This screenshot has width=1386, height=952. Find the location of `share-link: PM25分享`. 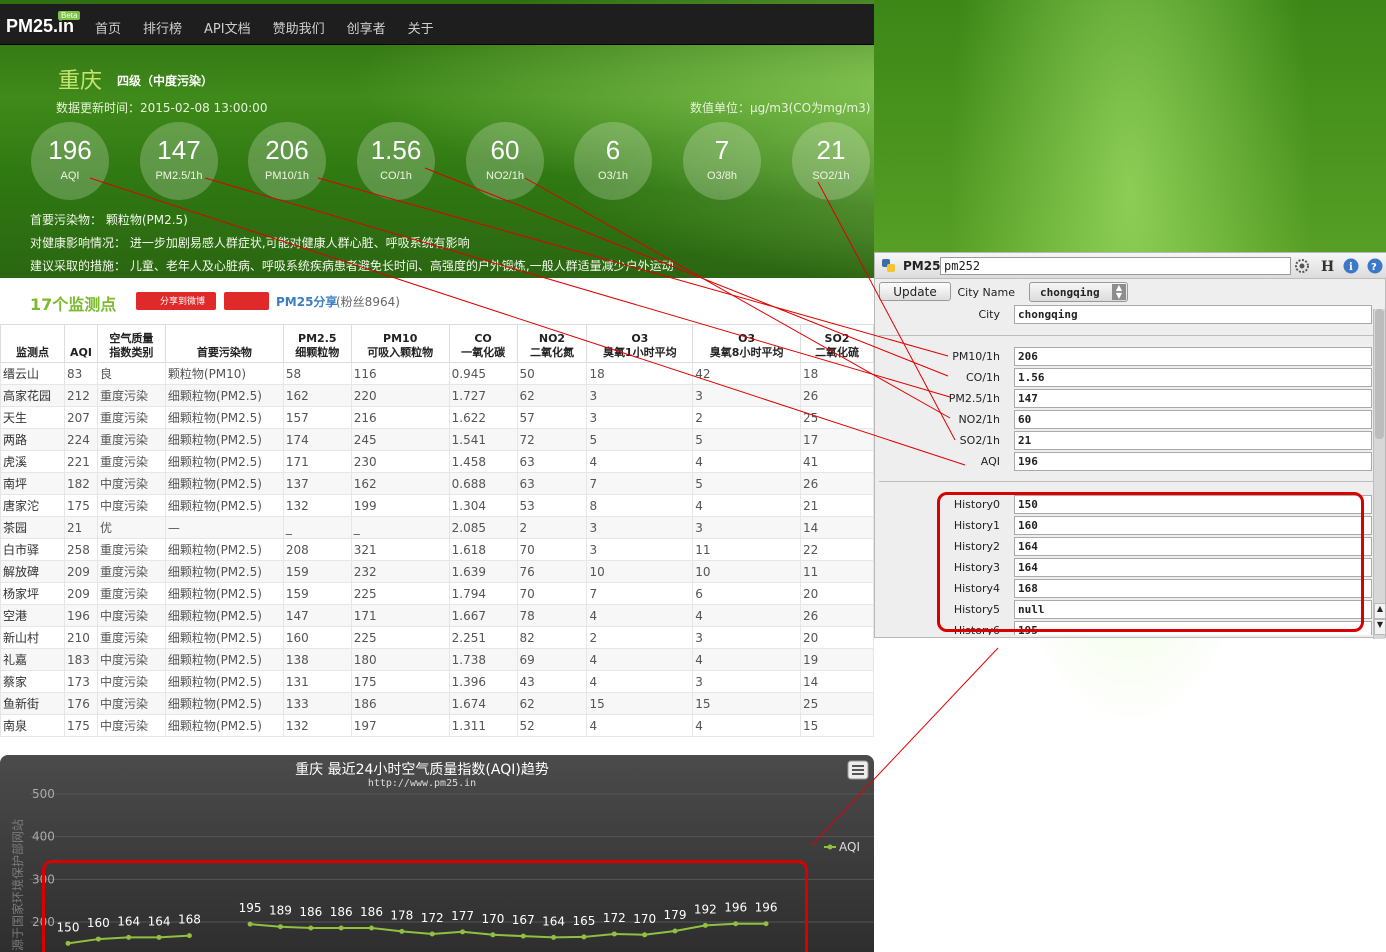

share-link: PM25分享 is located at coordinates (306, 301).